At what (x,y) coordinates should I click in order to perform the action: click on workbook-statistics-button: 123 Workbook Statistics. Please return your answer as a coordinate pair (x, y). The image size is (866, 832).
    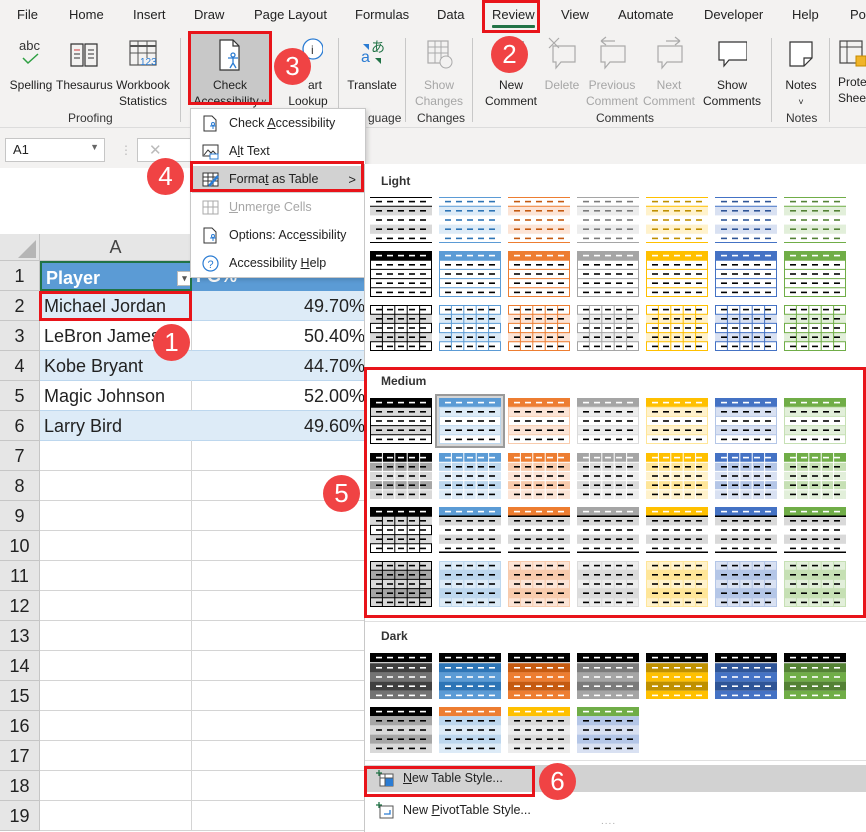
    Looking at the image, I should click on (143, 72).